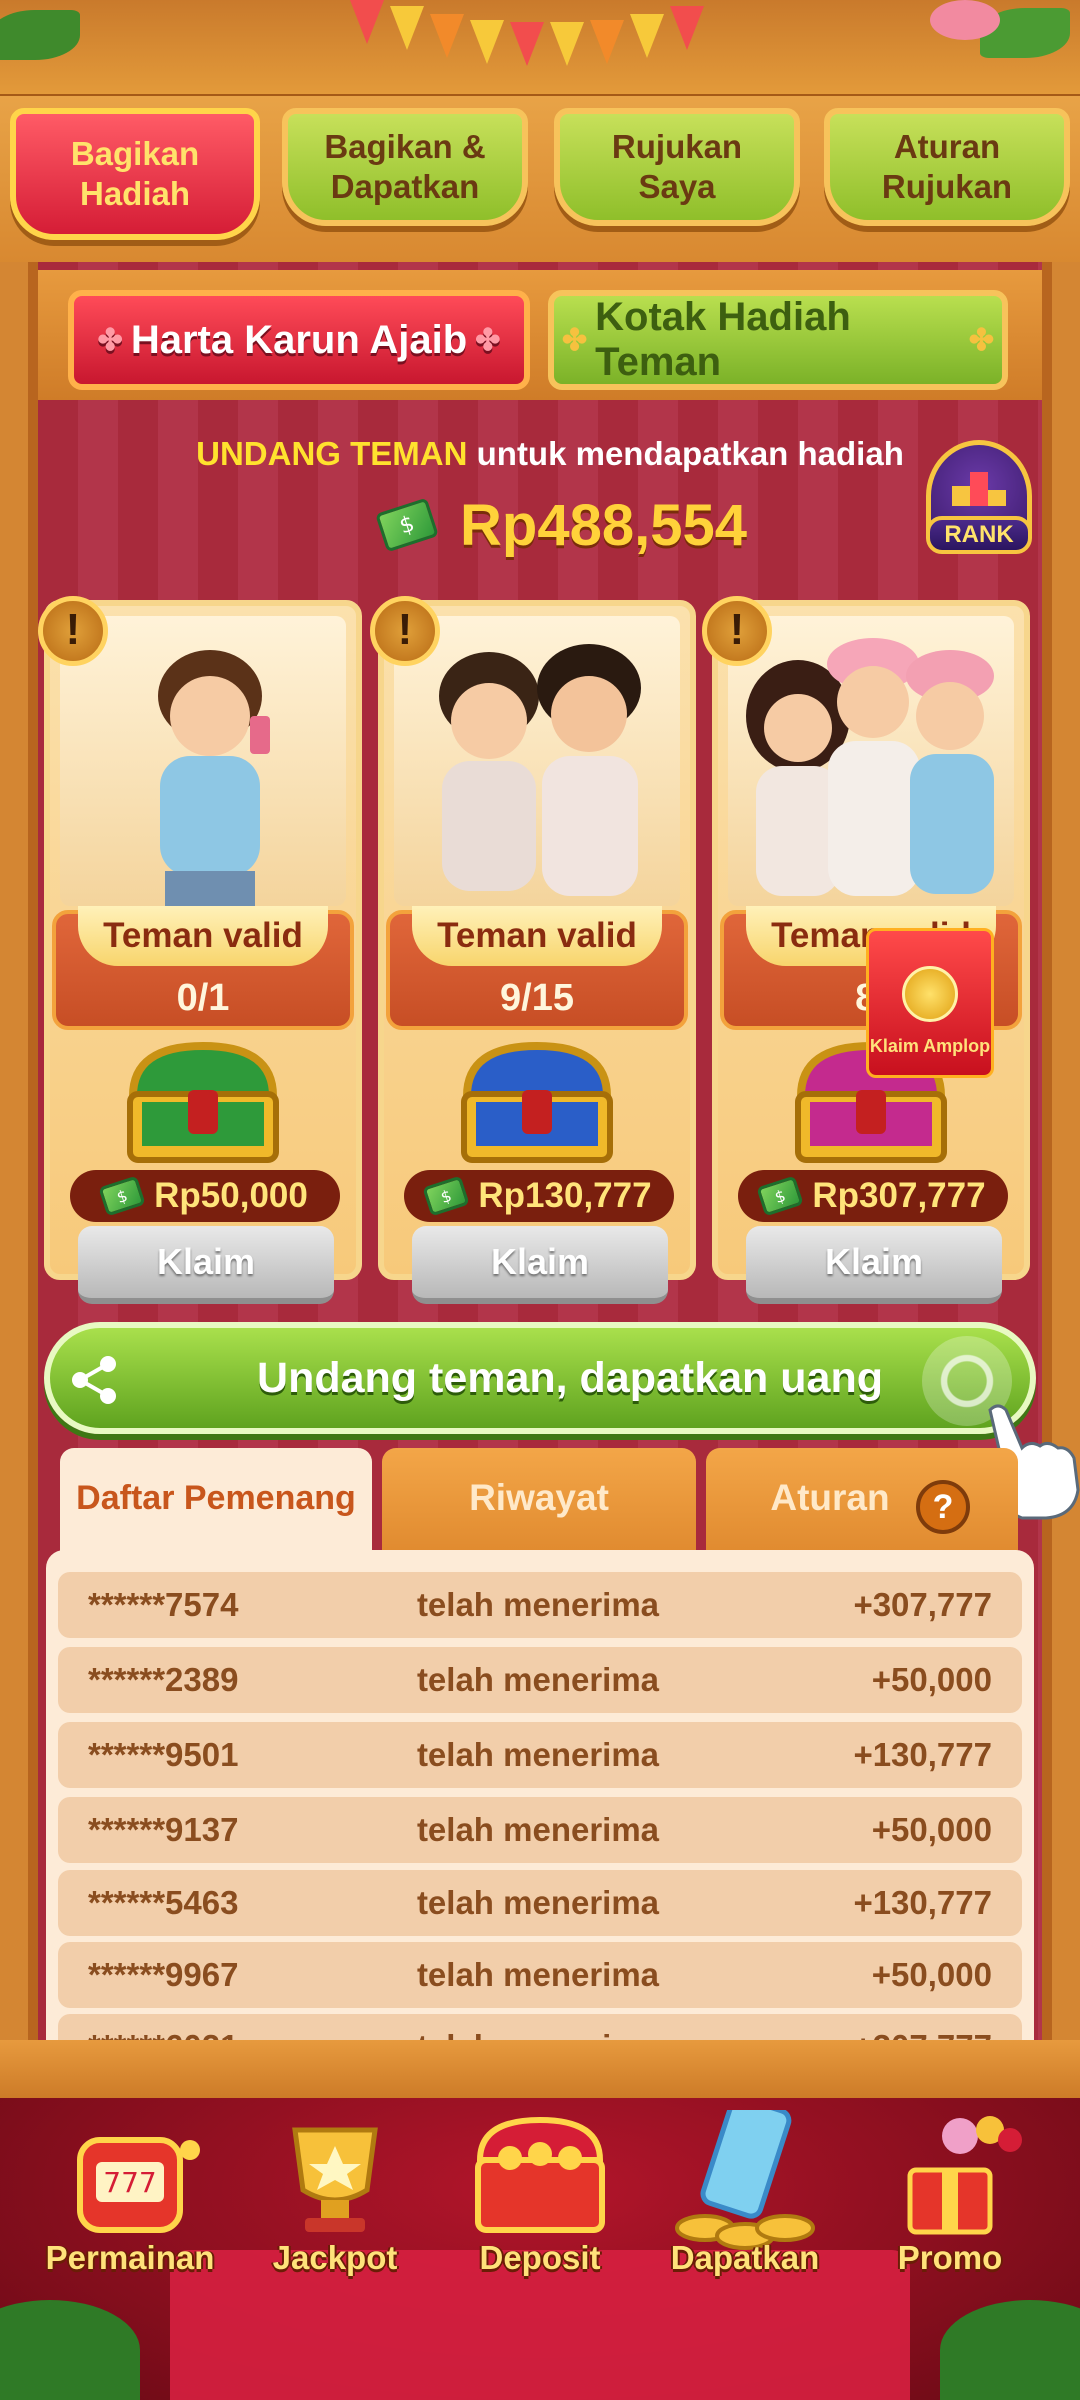 This screenshot has height=2400, width=1080. I want to click on list-item: ******9137 telah menerima +50,000, so click(540, 1830).